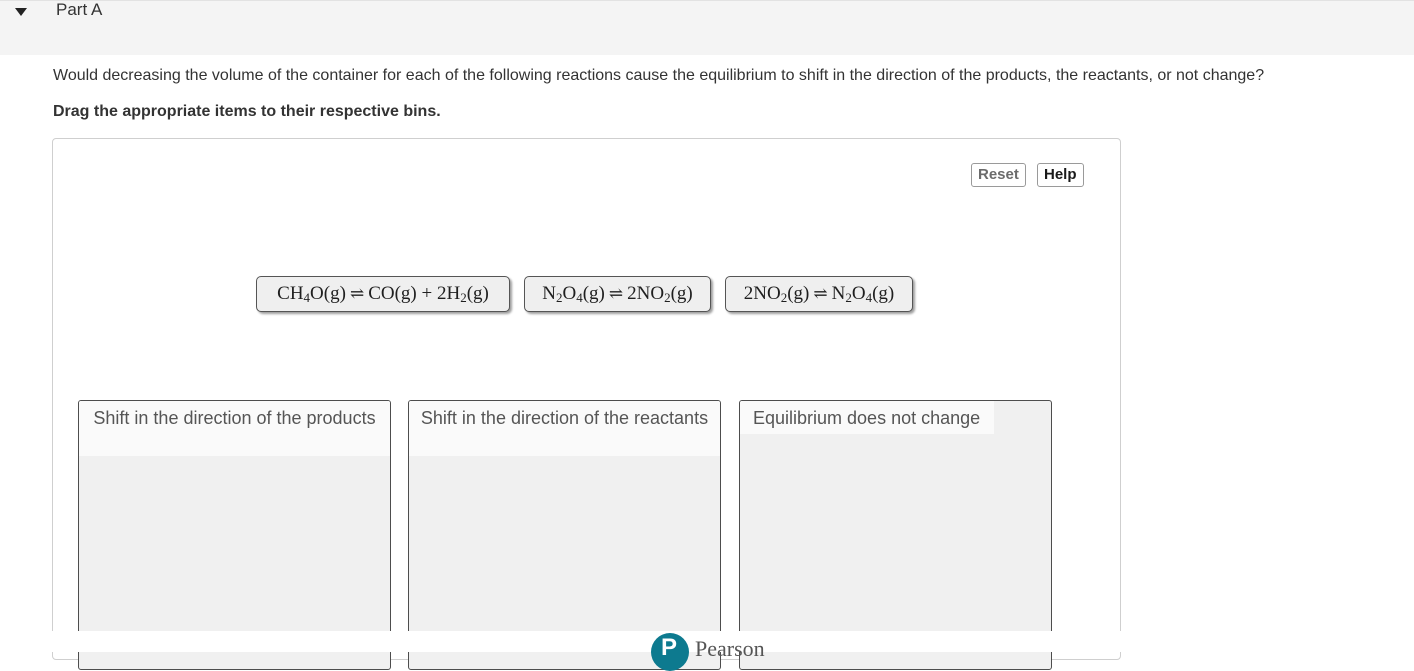  I want to click on help-button: Help, so click(1060, 175).